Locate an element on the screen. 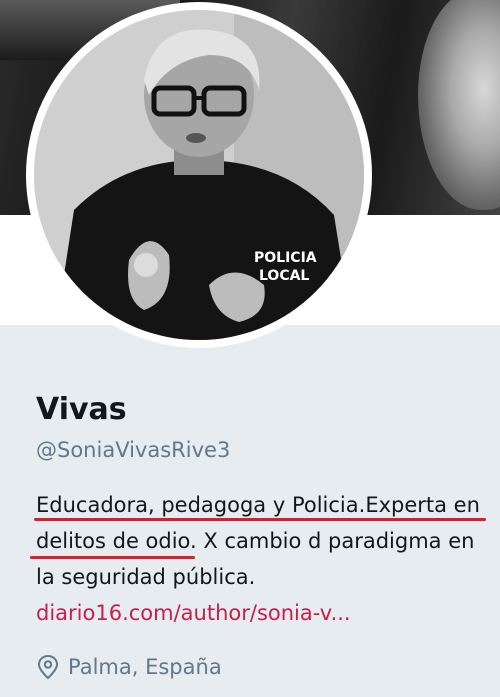 Image resolution: width=500 pixels, height=697 pixels. bio-line-2: delitos de odio. X cambio d paradigma en is located at coordinates (255, 541).